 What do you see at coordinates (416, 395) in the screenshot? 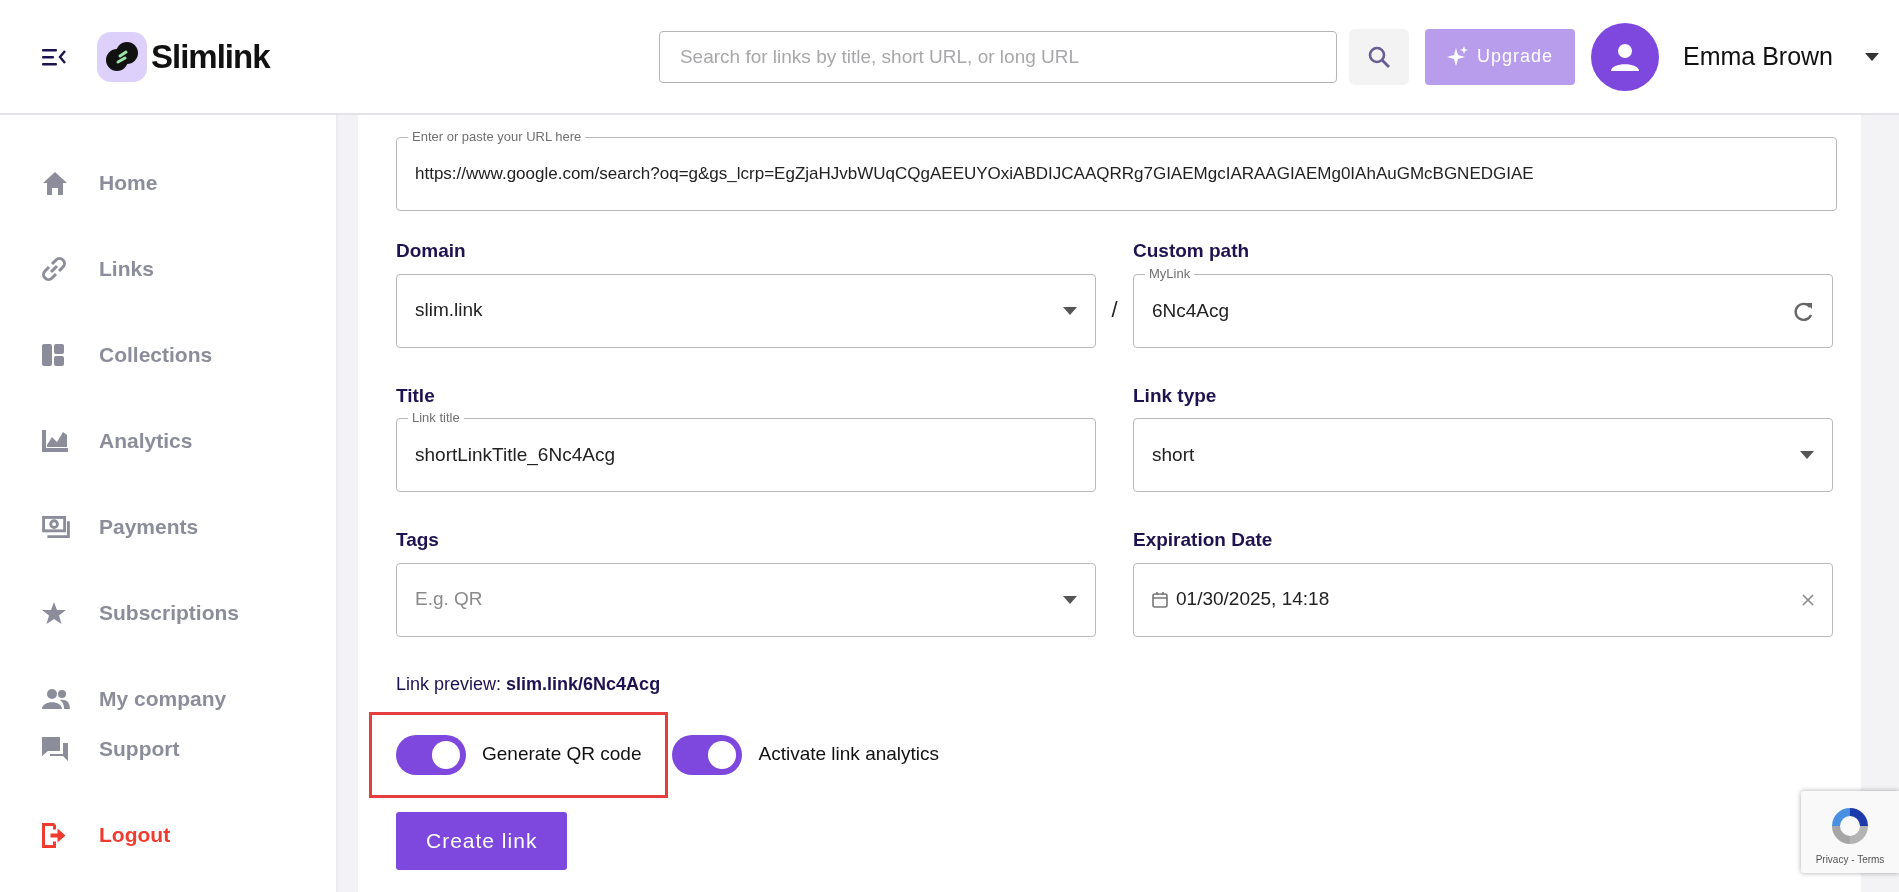
I see `field-label: Title` at bounding box center [416, 395].